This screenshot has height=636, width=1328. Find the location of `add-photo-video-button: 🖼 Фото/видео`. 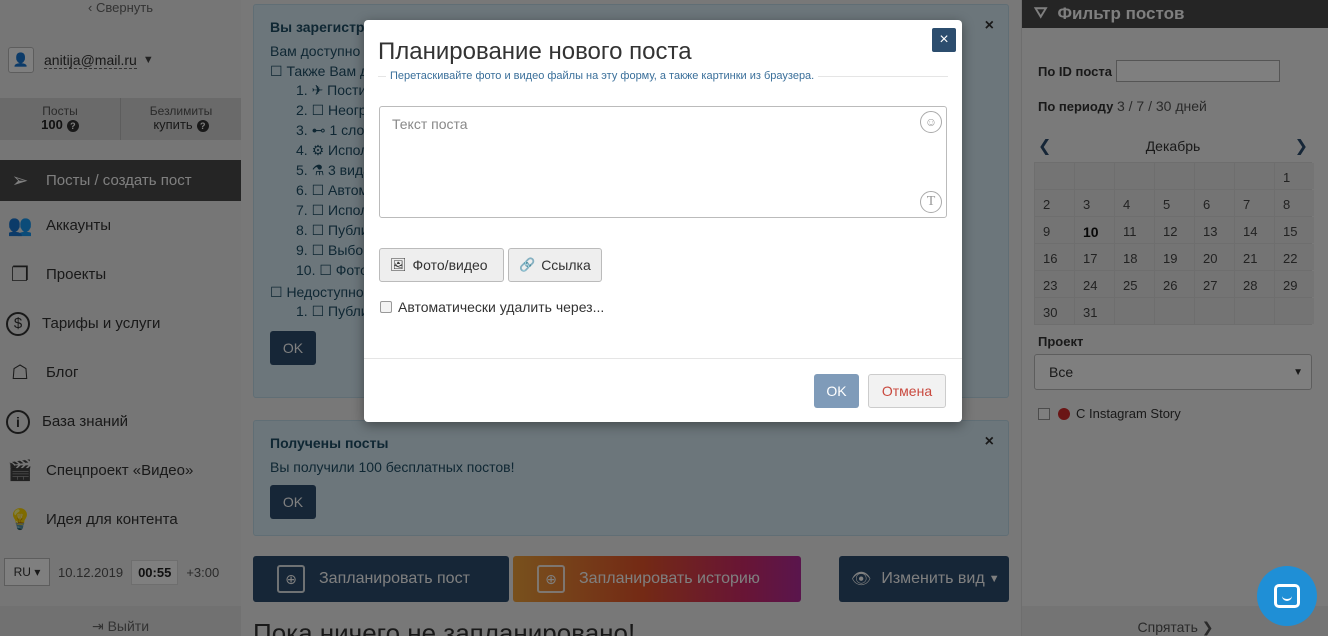

add-photo-video-button: 🖼 Фото/видео is located at coordinates (441, 265).